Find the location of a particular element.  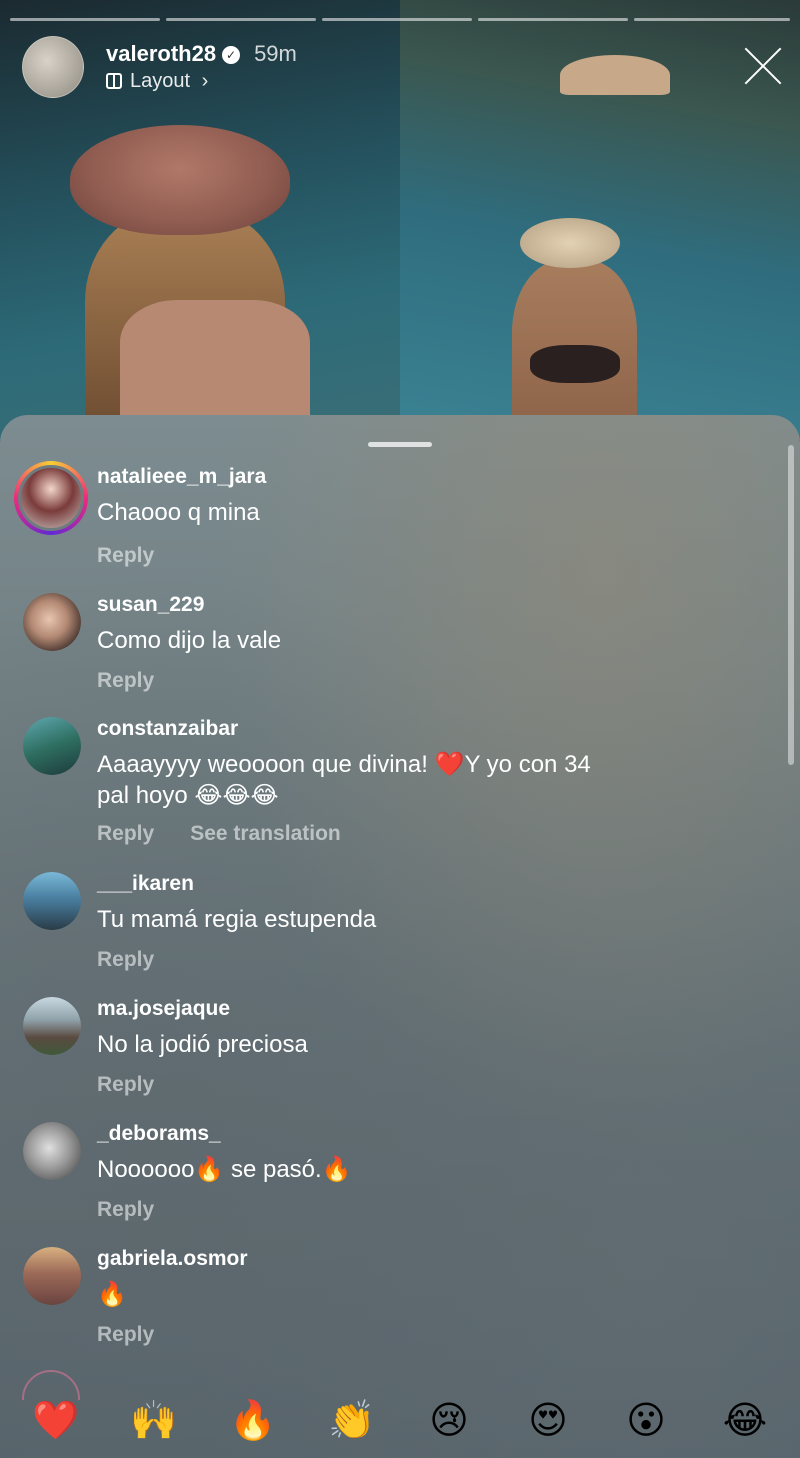

comment-username: susan_229 is located at coordinates (150, 605).